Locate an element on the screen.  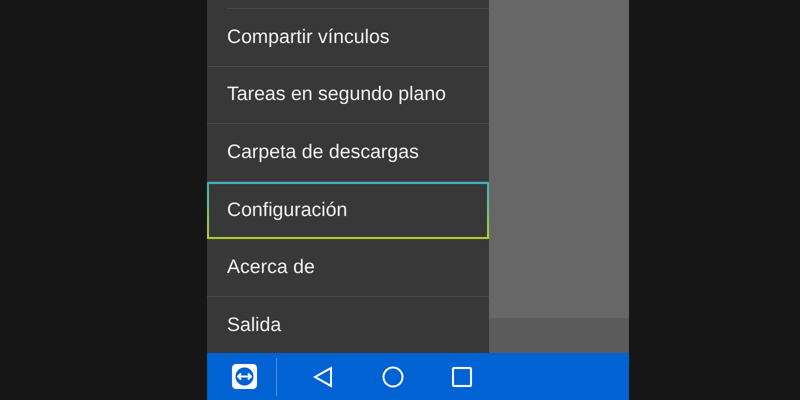
menu-item: Salida is located at coordinates (348, 325).